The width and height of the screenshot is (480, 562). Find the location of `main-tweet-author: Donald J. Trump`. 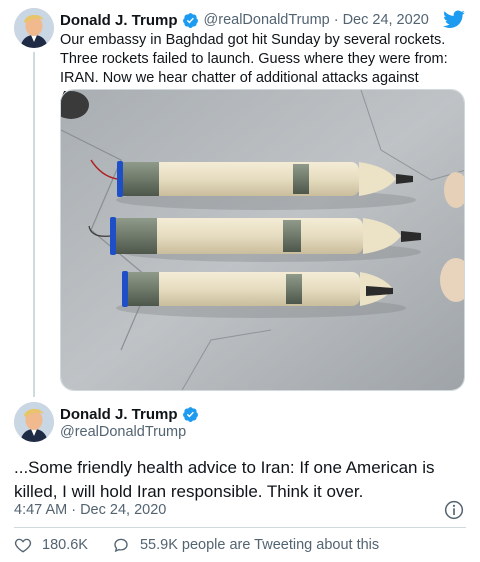

main-tweet-author: Donald J. Trump is located at coordinates (129, 414).